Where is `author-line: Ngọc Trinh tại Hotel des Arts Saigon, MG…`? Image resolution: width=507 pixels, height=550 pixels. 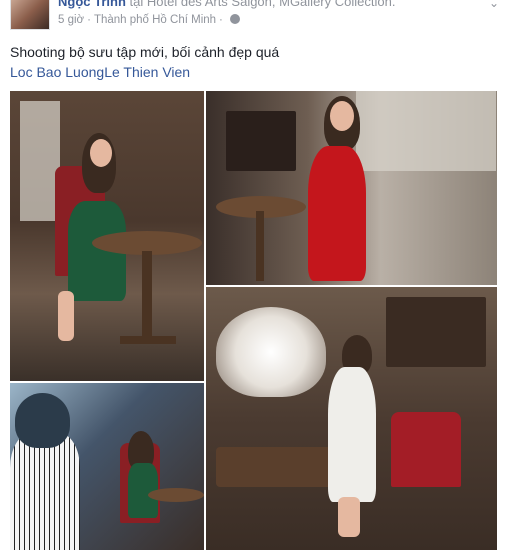
author-line: Ngọc Trinh tại Hotel des Arts Saigon, MG… is located at coordinates (226, 4).